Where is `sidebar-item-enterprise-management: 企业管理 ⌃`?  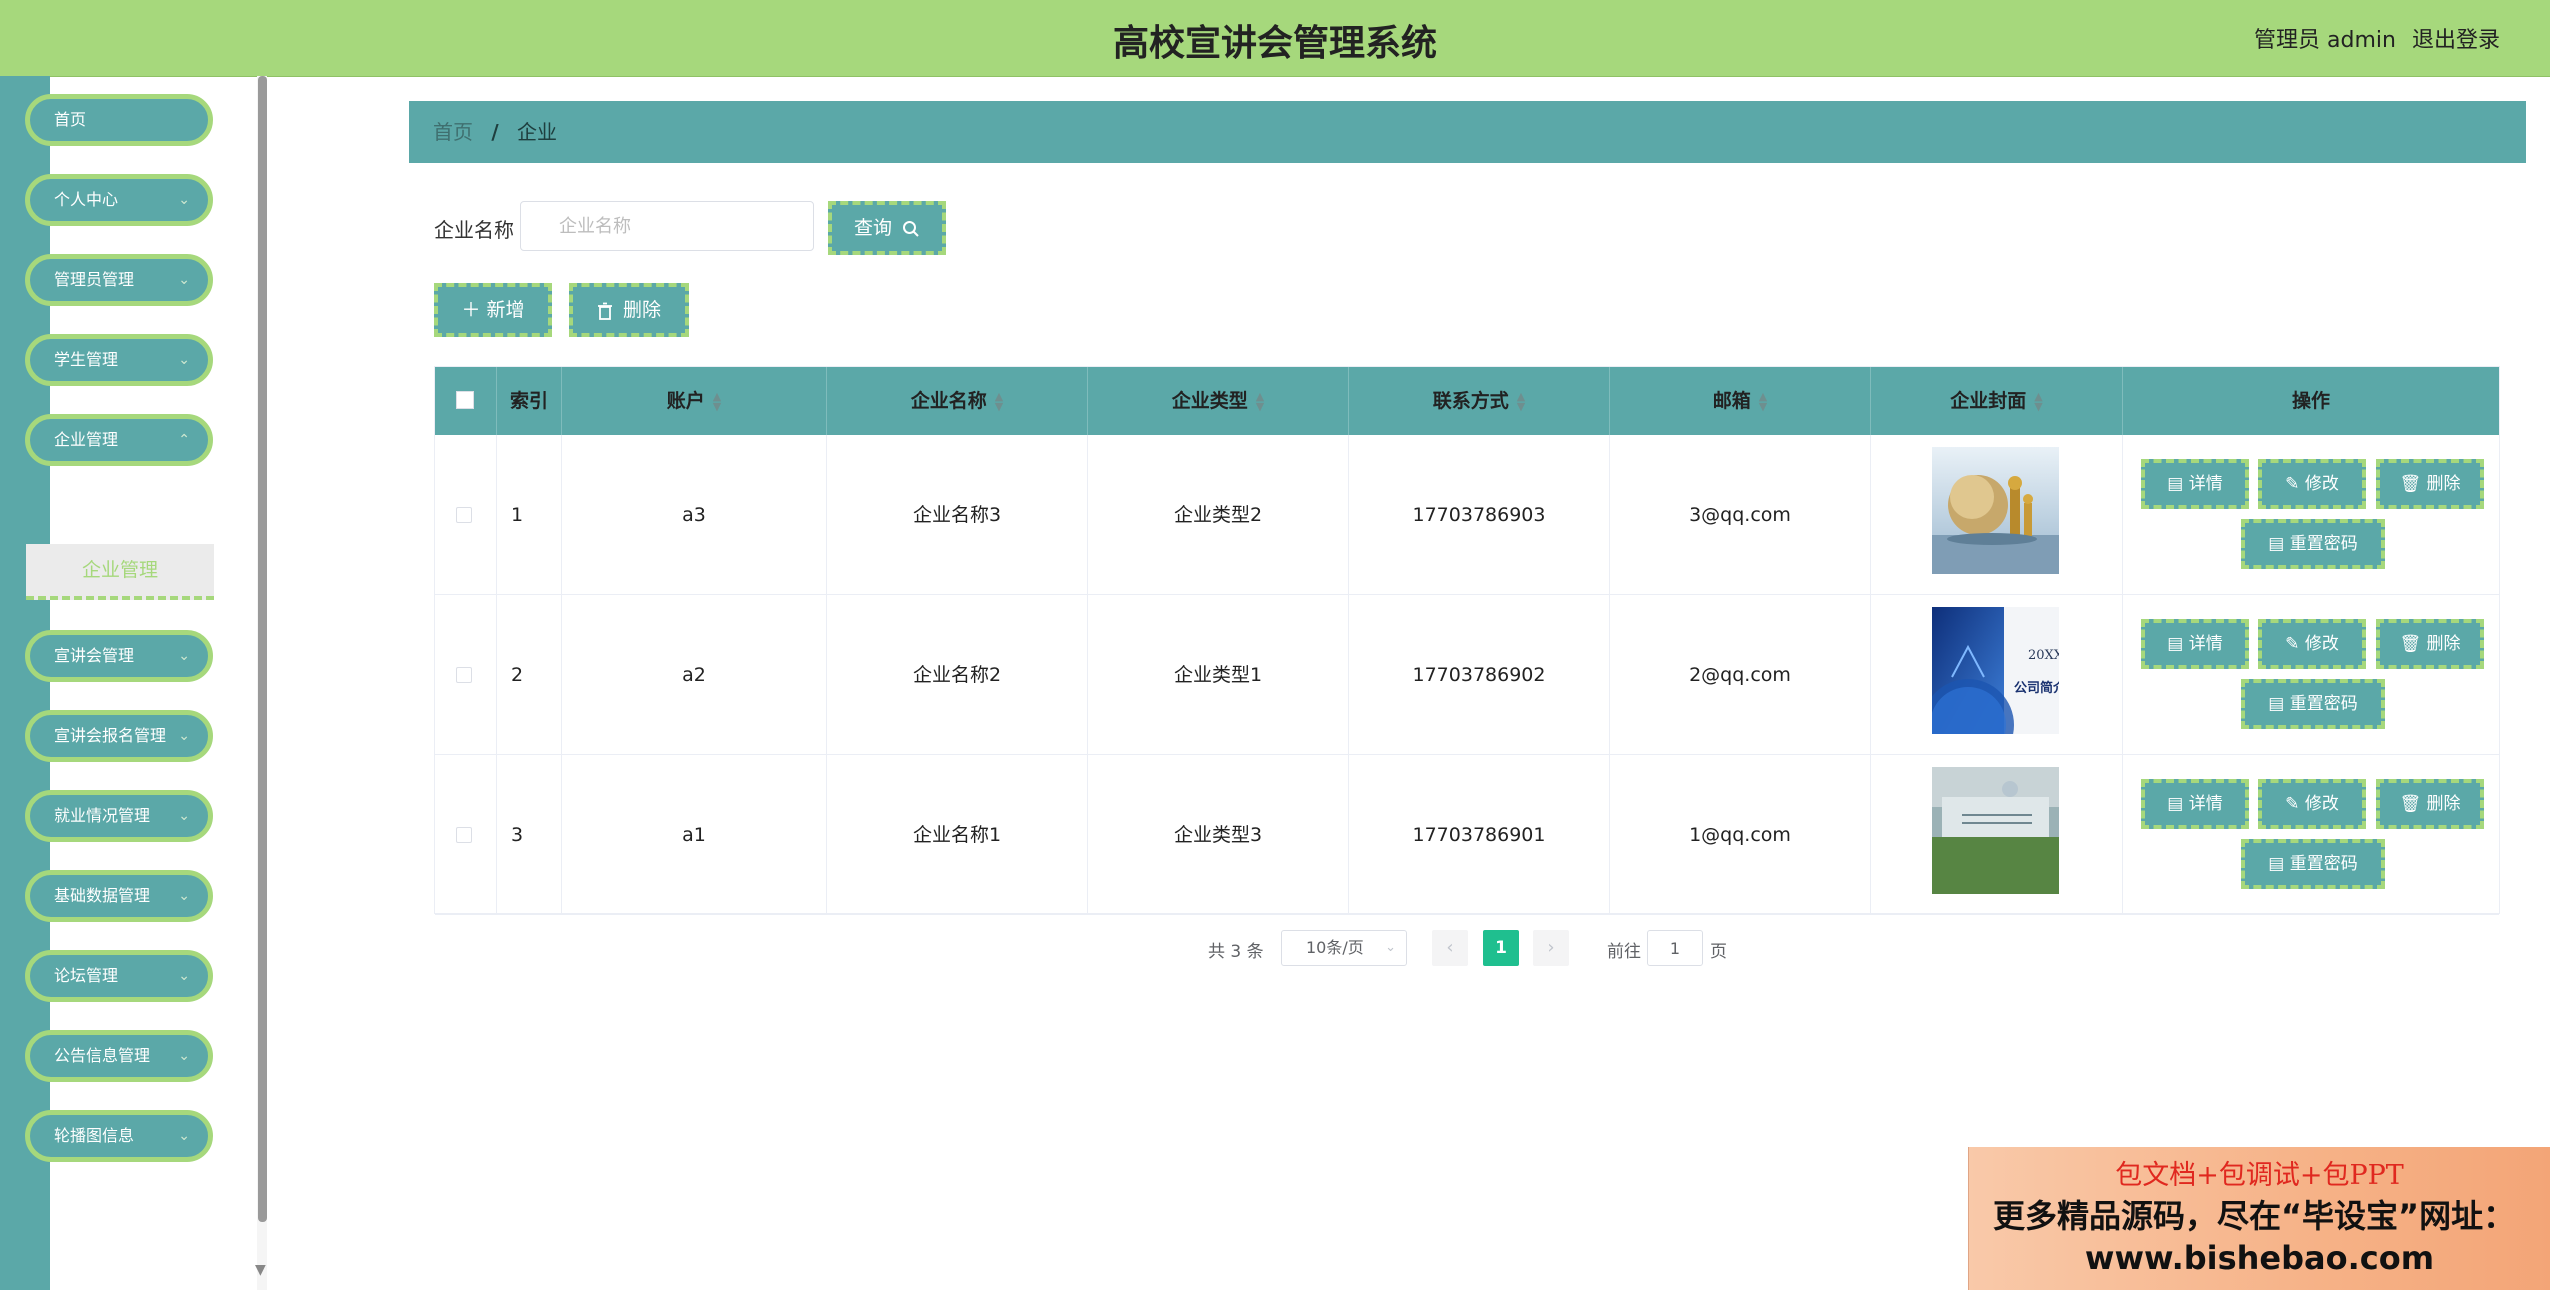
sidebar-item-enterprise-management: 企业管理 ⌃ is located at coordinates (119, 440).